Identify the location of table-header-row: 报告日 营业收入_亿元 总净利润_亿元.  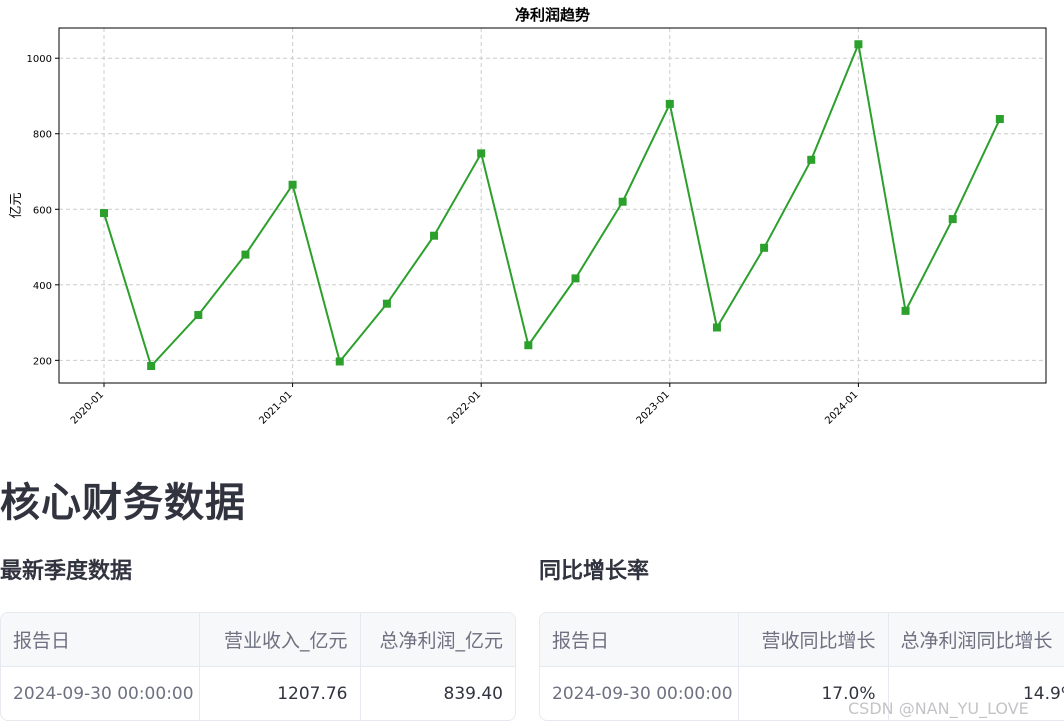
(258, 640).